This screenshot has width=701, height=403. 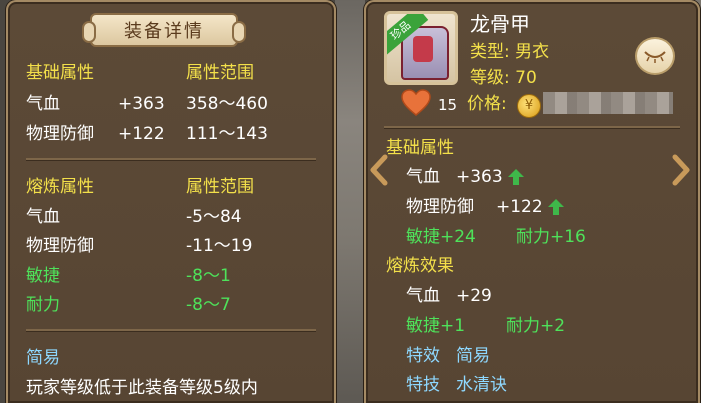 What do you see at coordinates (441, 237) in the screenshot?
I see `bonus-attr: 敏捷+24` at bounding box center [441, 237].